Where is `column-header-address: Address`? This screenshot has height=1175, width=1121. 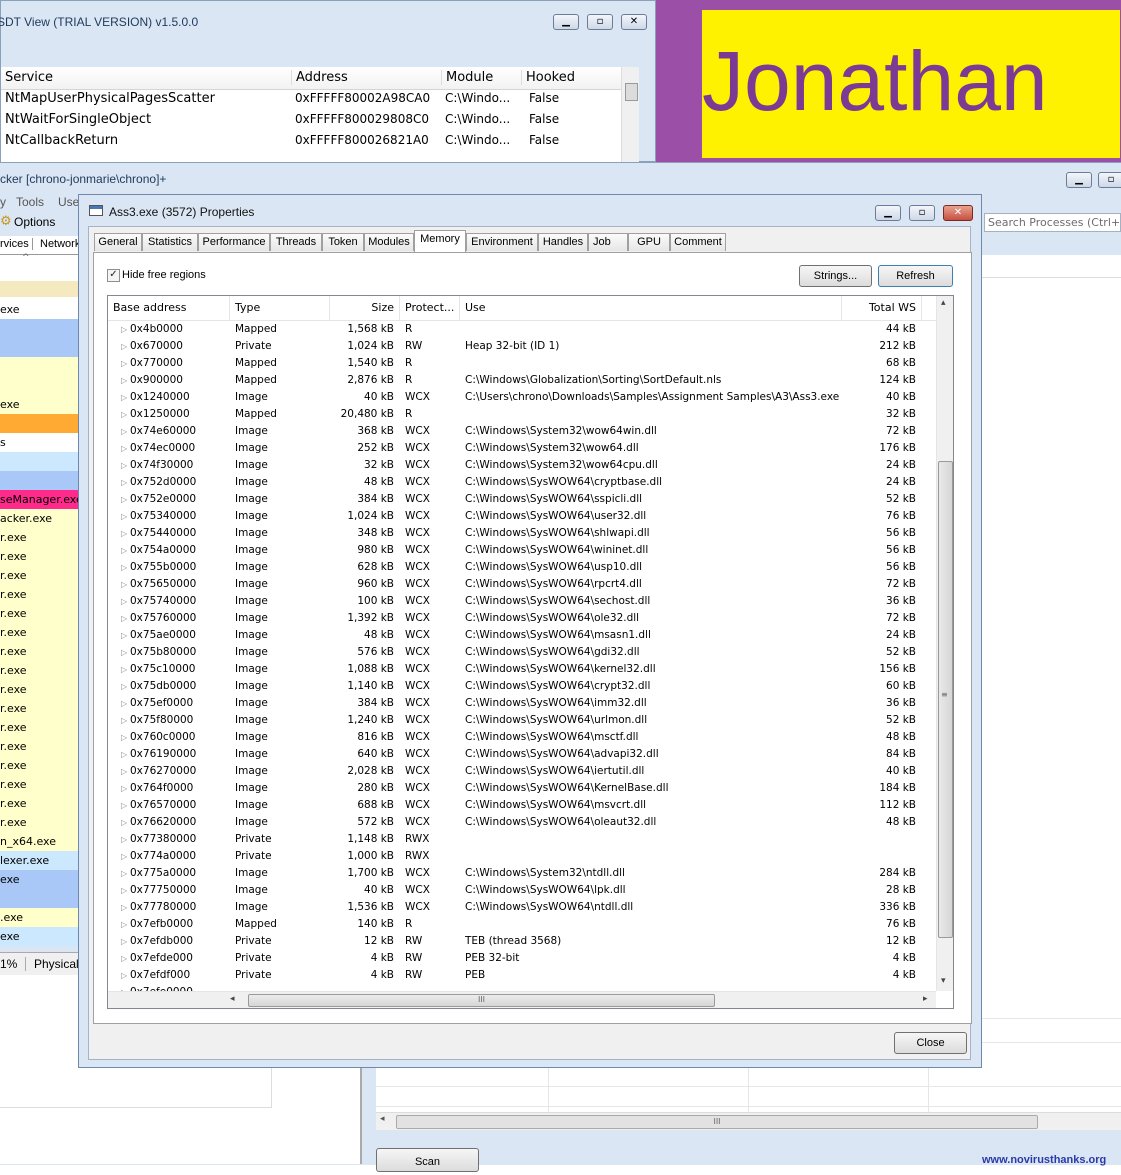 column-header-address: Address is located at coordinates (319, 77).